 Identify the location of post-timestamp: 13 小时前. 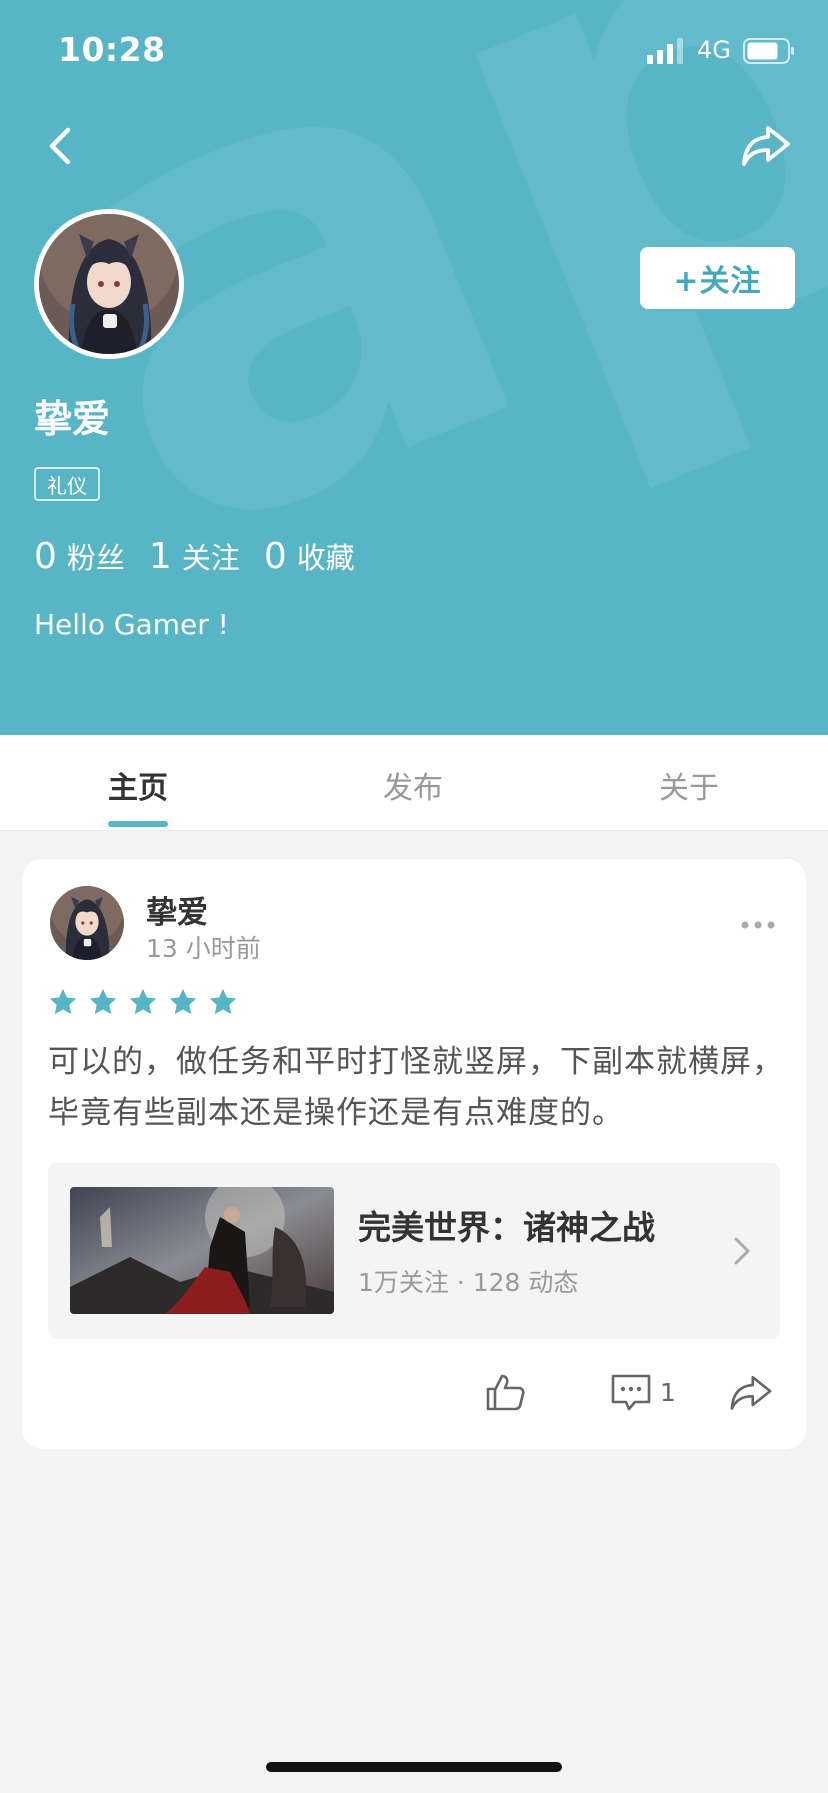
(203, 948).